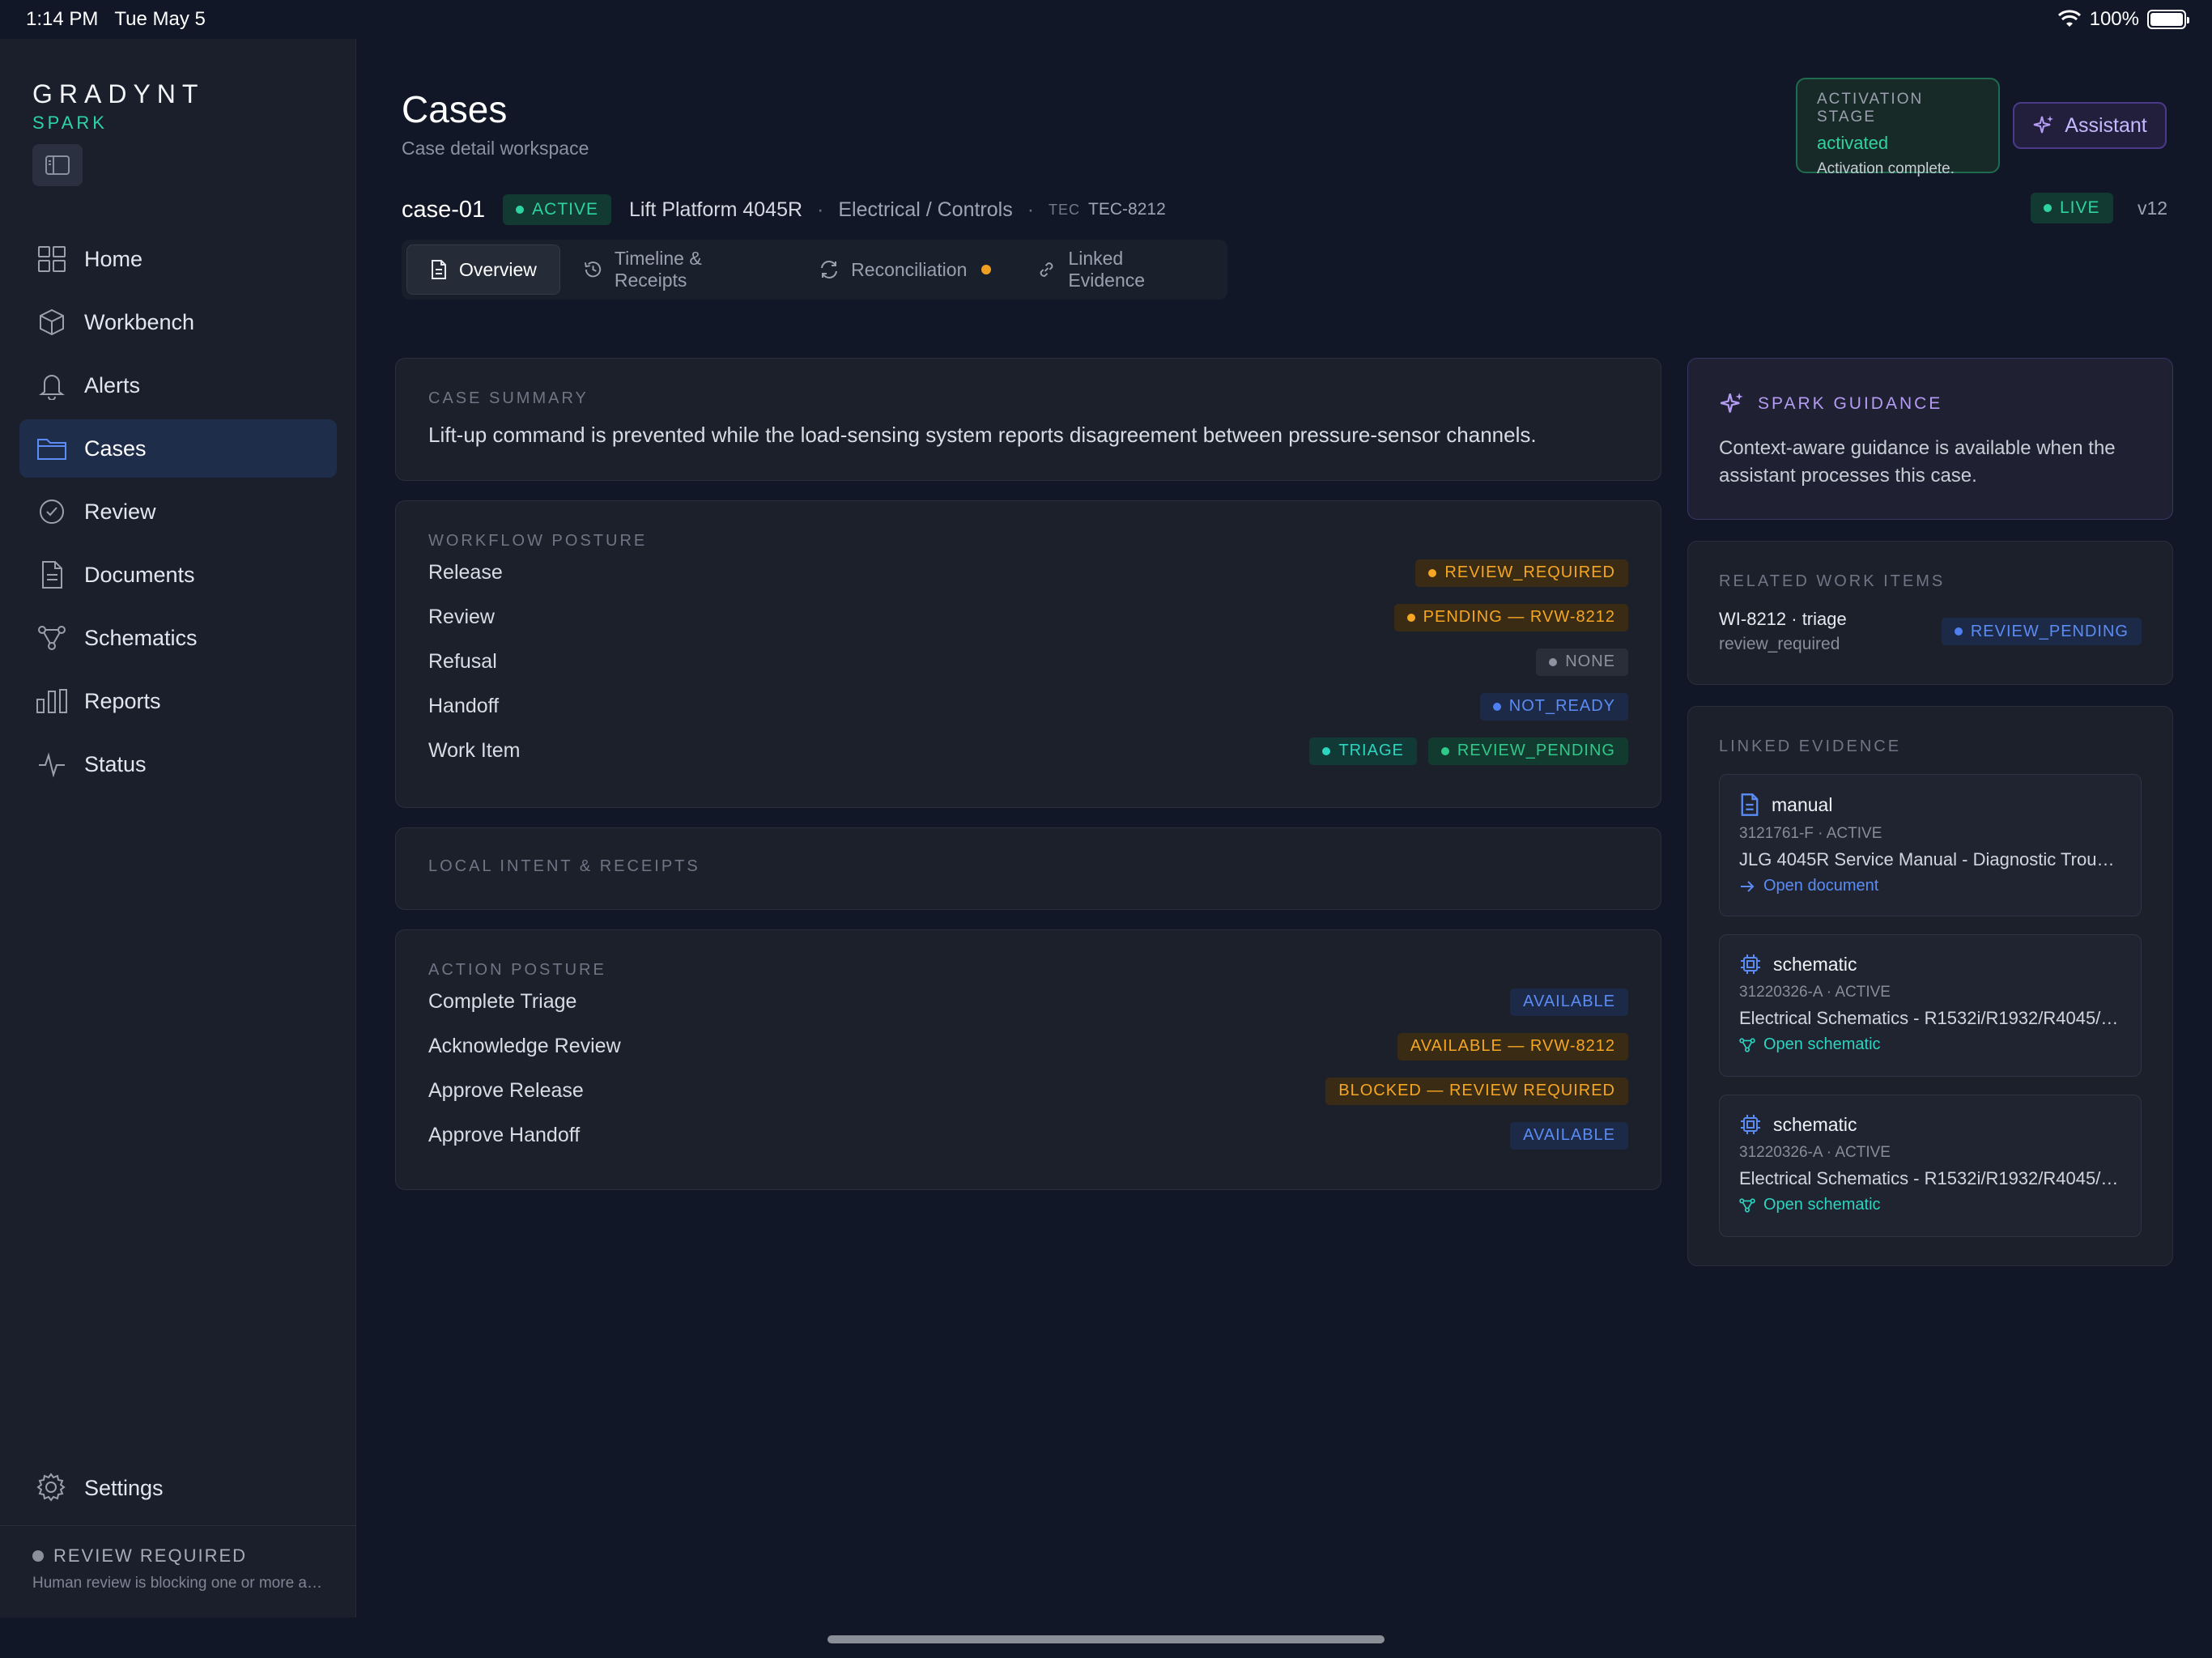  I want to click on action-tag: BLOCKED — REVIEW REQUIRED, so click(1477, 1091).